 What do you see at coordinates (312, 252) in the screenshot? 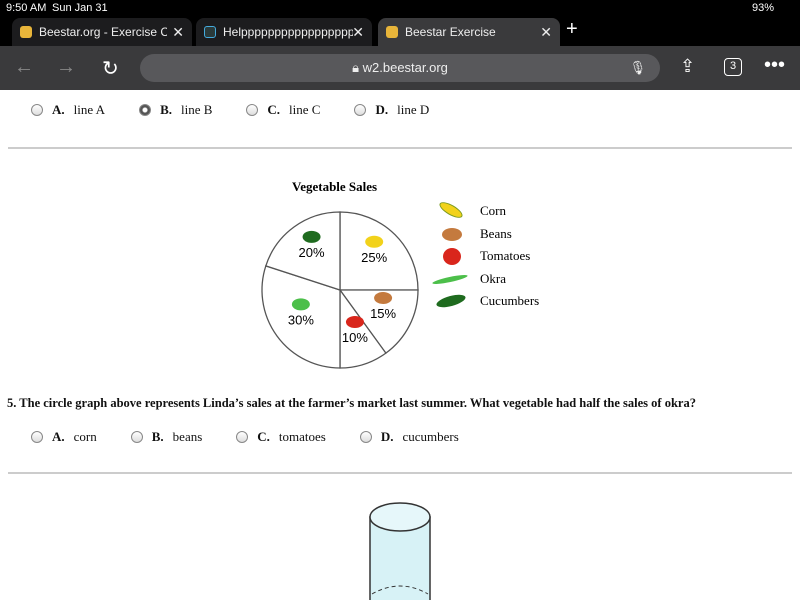
I see `slice-label: 20%` at bounding box center [312, 252].